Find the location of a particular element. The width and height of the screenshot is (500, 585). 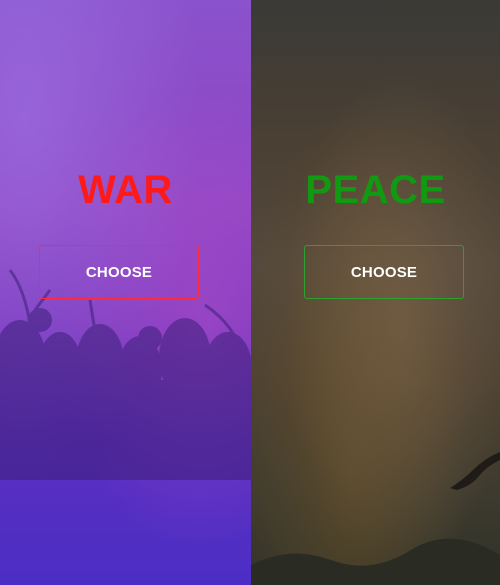

choose-peace-button: CHOOSE is located at coordinates (384, 272).